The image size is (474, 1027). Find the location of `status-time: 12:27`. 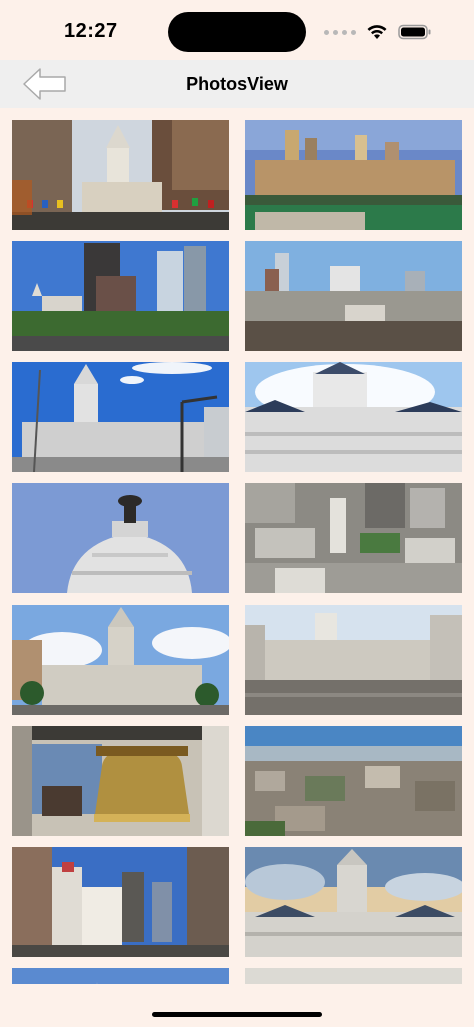

status-time: 12:27 is located at coordinates (91, 31).